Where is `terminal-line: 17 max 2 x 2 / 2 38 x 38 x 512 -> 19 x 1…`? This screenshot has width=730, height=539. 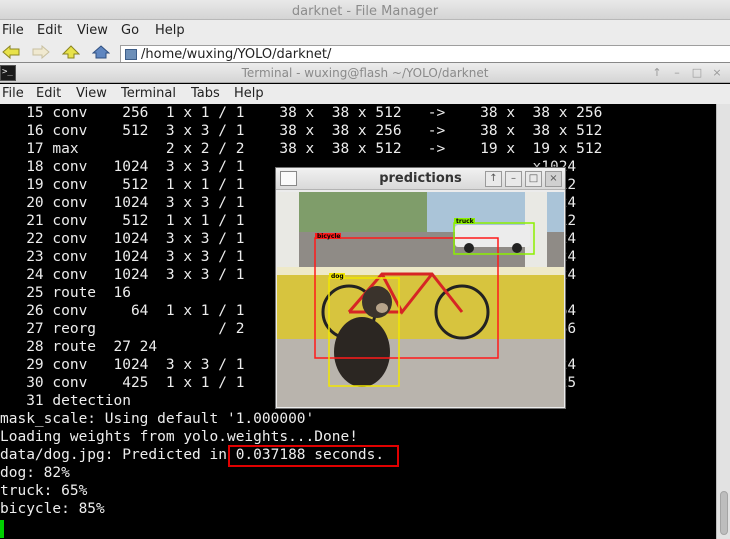
terminal-line: 17 max 2 x 2 / 2 38 x 38 x 512 -> 19 x 1… is located at coordinates (301, 149).